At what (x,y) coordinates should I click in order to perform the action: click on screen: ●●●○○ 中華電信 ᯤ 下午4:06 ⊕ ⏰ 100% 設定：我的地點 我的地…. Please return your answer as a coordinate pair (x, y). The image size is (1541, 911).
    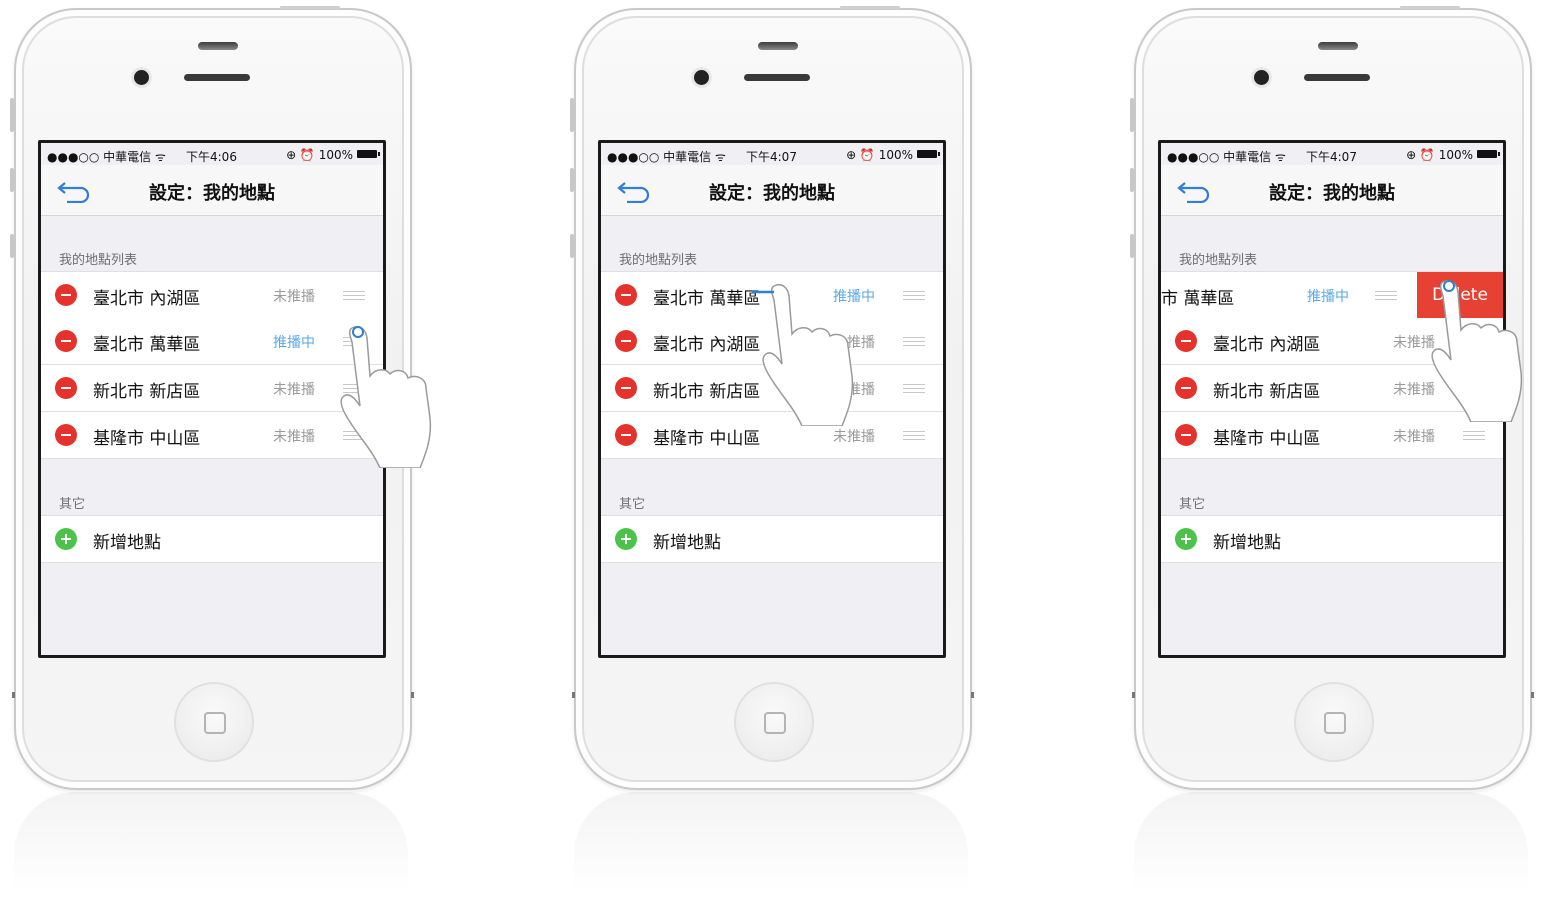
    Looking at the image, I should click on (212, 399).